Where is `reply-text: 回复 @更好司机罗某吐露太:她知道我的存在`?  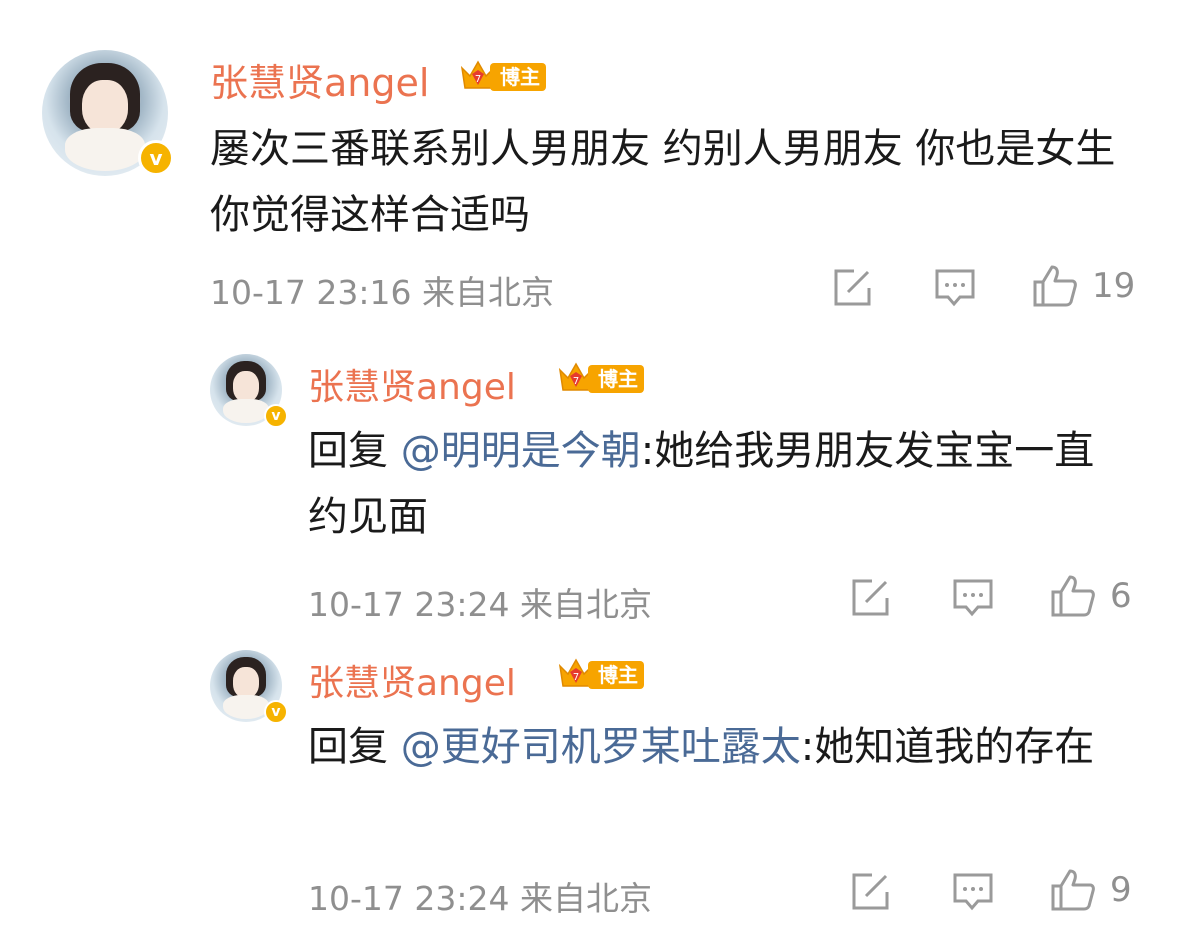 reply-text: 回复 @更好司机罗某吐露太:她知道我的存在 is located at coordinates (718, 747).